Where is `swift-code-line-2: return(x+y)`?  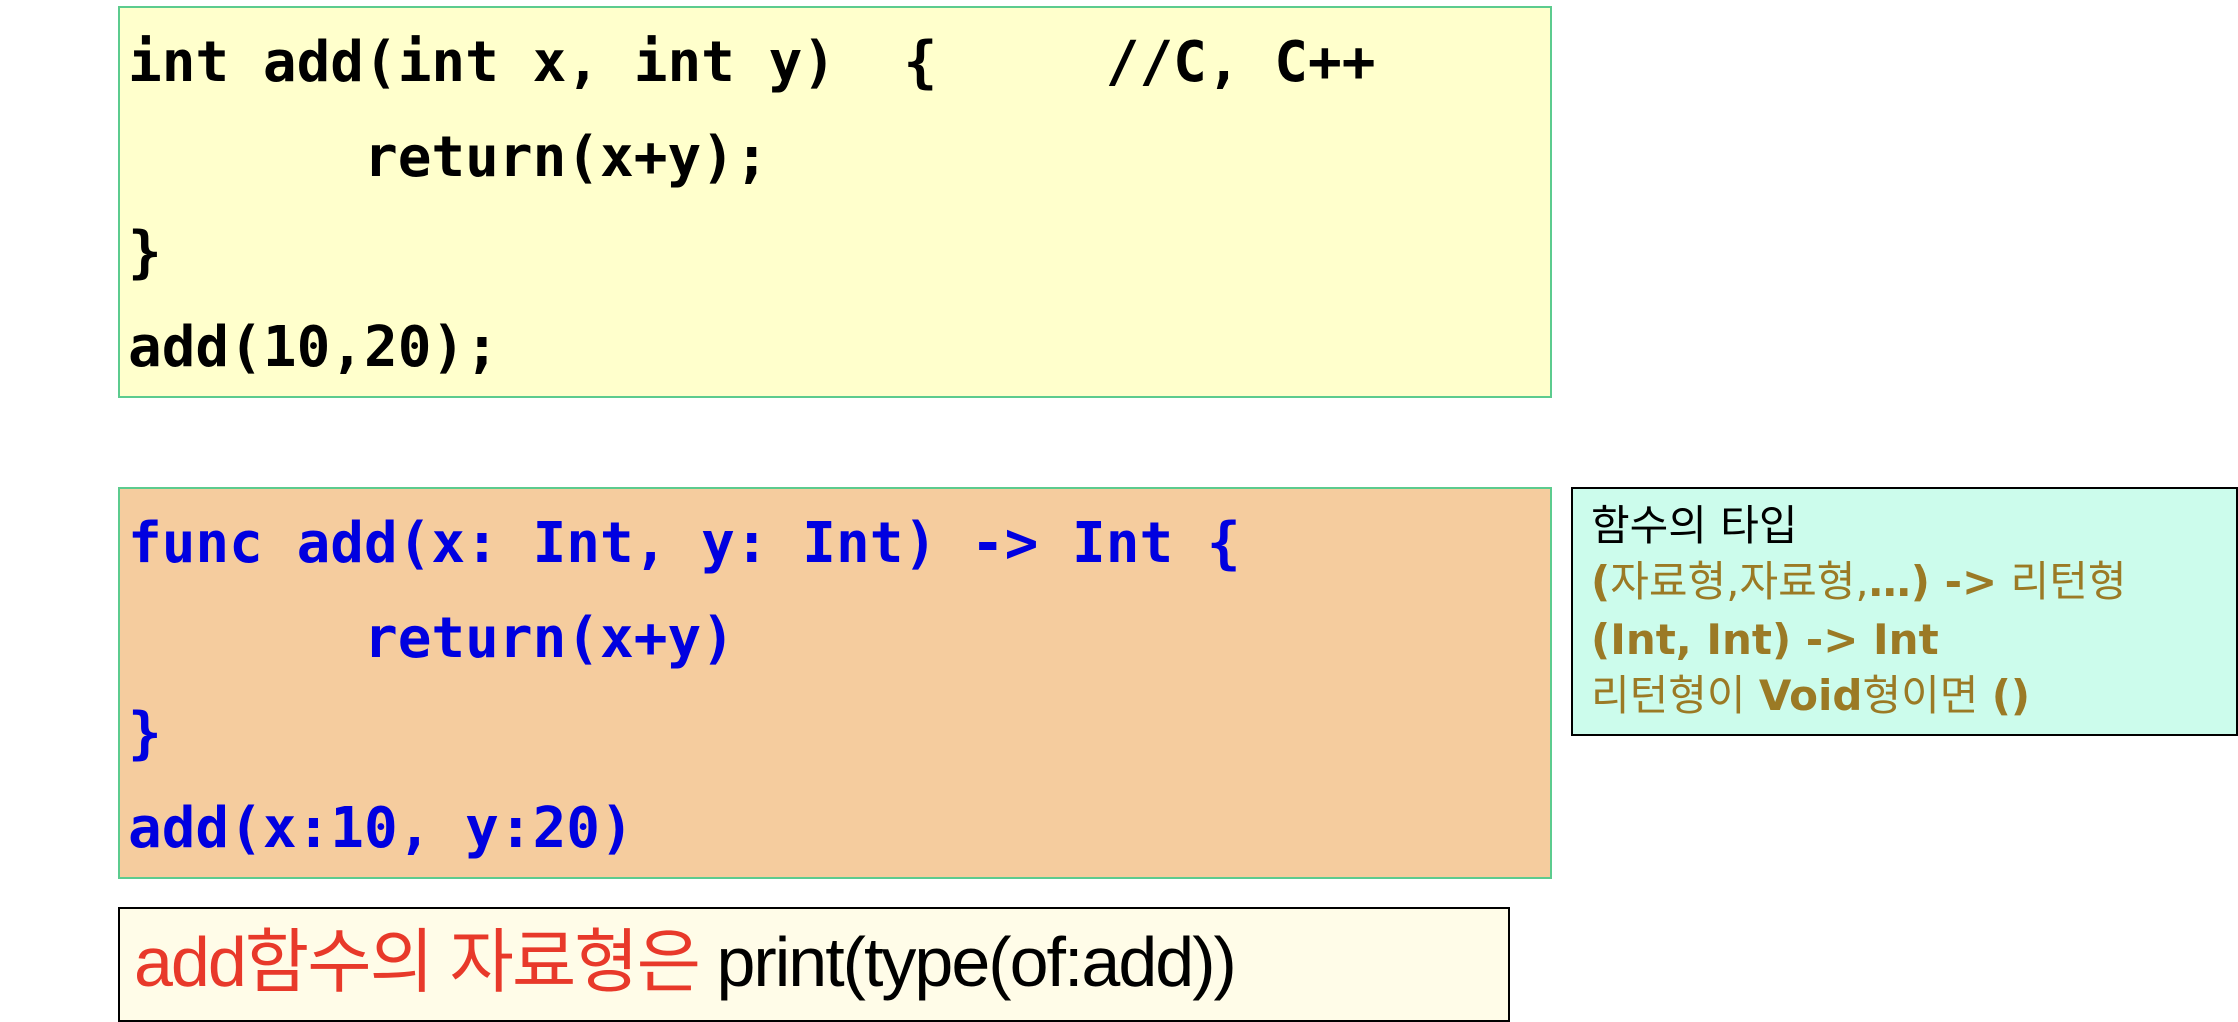 swift-code-line-2: return(x+y) is located at coordinates (431, 638).